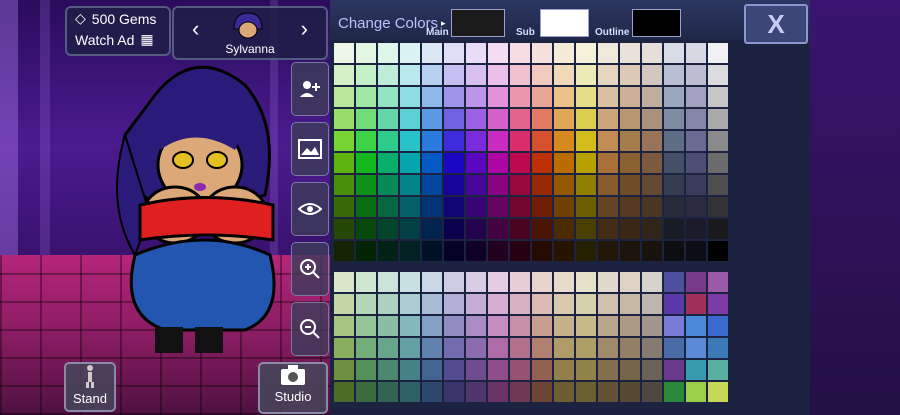 The width and height of the screenshot is (900, 415). Describe the element at coordinates (564, 23) in the screenshot. I see `sub-color-swatch` at that location.